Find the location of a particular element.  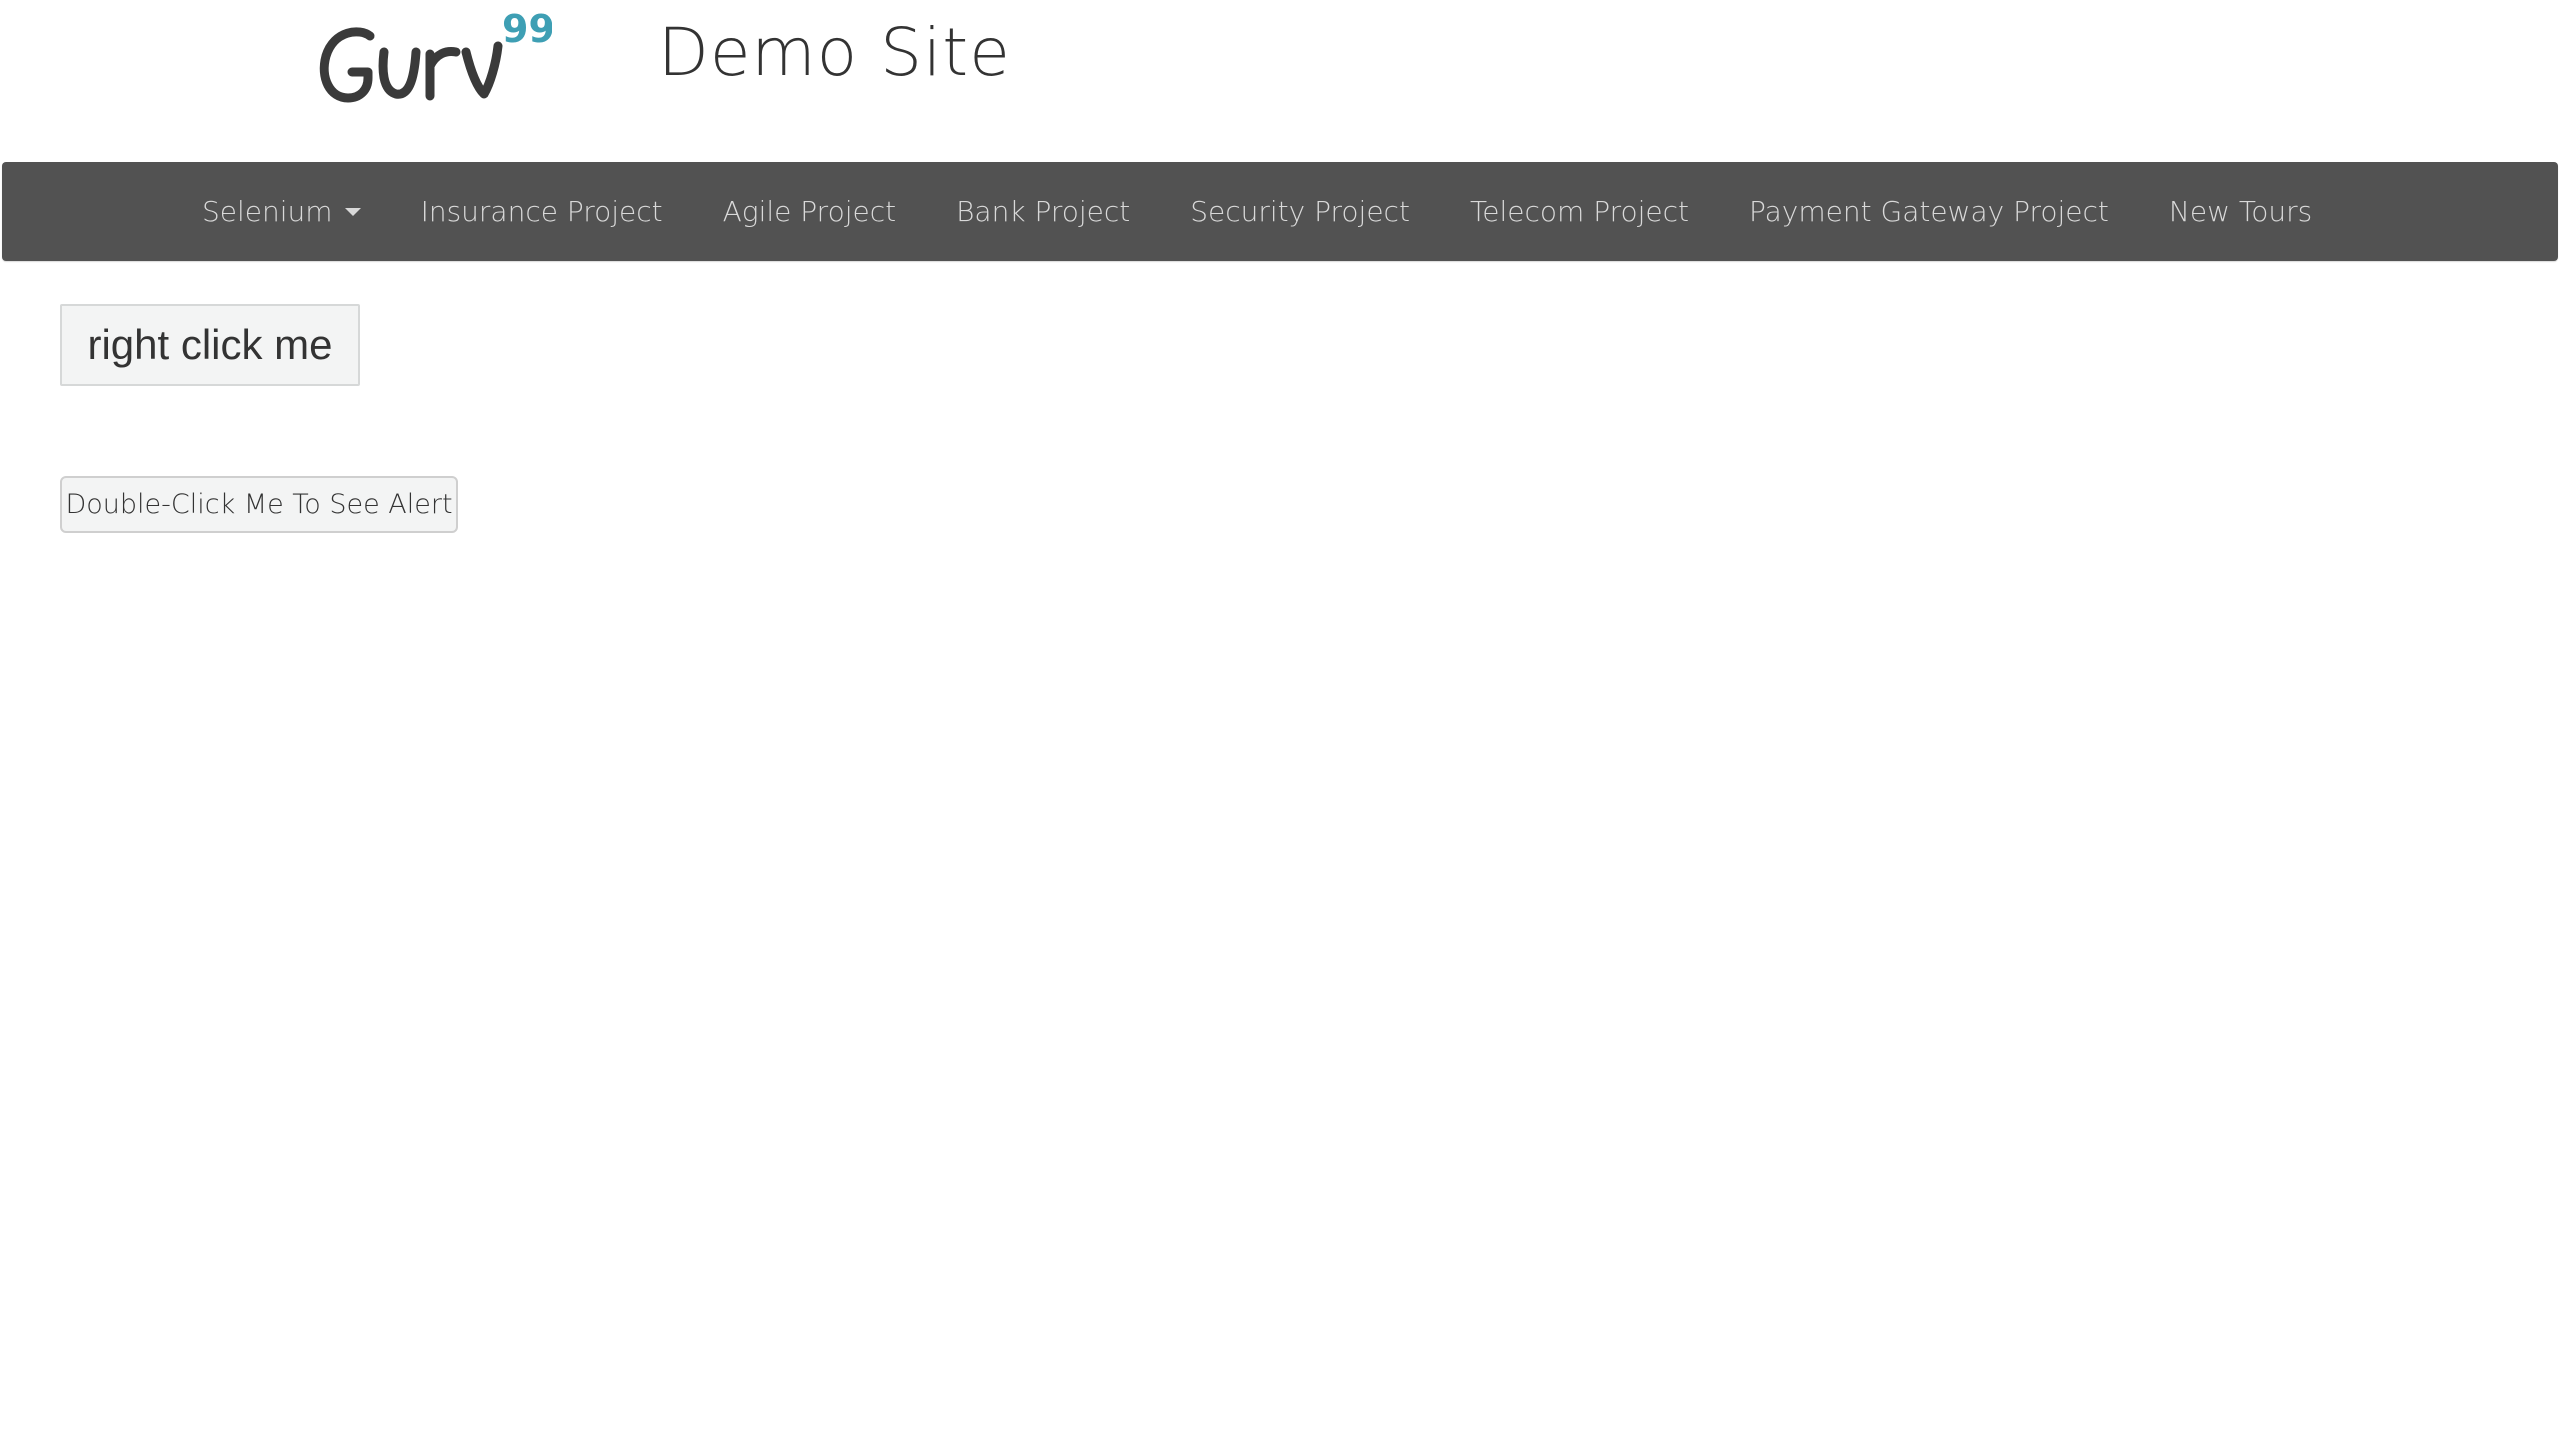

nav-item-label: Selenium is located at coordinates (267, 211).